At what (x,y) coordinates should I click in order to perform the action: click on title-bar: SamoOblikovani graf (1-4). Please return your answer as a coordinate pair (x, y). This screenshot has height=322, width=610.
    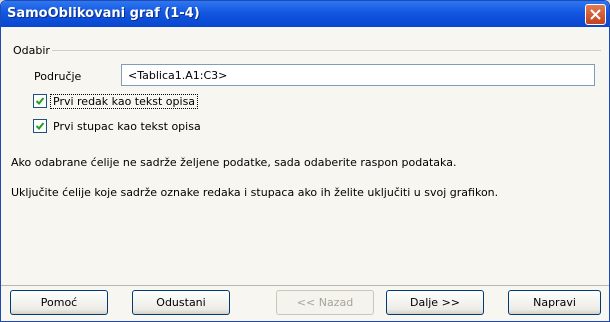
    Looking at the image, I should click on (305, 14).